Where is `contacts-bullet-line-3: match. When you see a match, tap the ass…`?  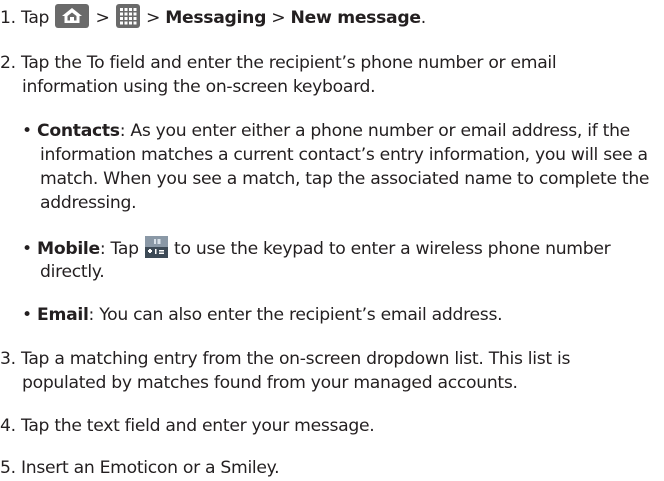
contacts-bullet-line-3: match. When you see a match, tap the ass… is located at coordinates (345, 179).